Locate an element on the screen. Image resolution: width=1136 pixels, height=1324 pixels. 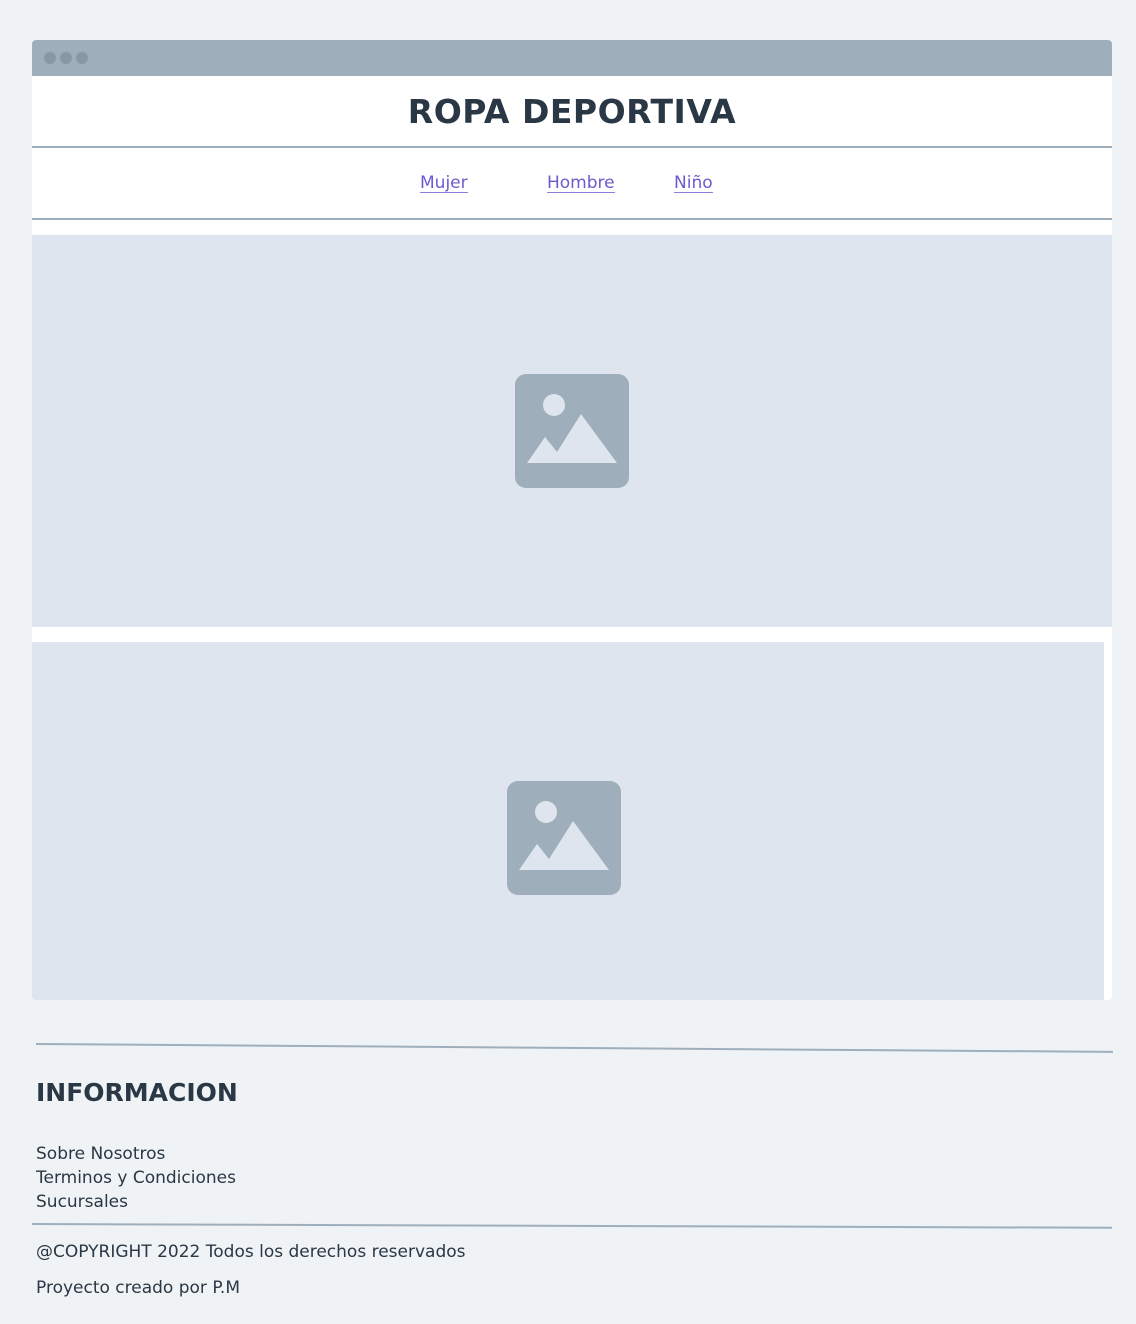
credit-text: Proyecto creado por P.M is located at coordinates (138, 1288).